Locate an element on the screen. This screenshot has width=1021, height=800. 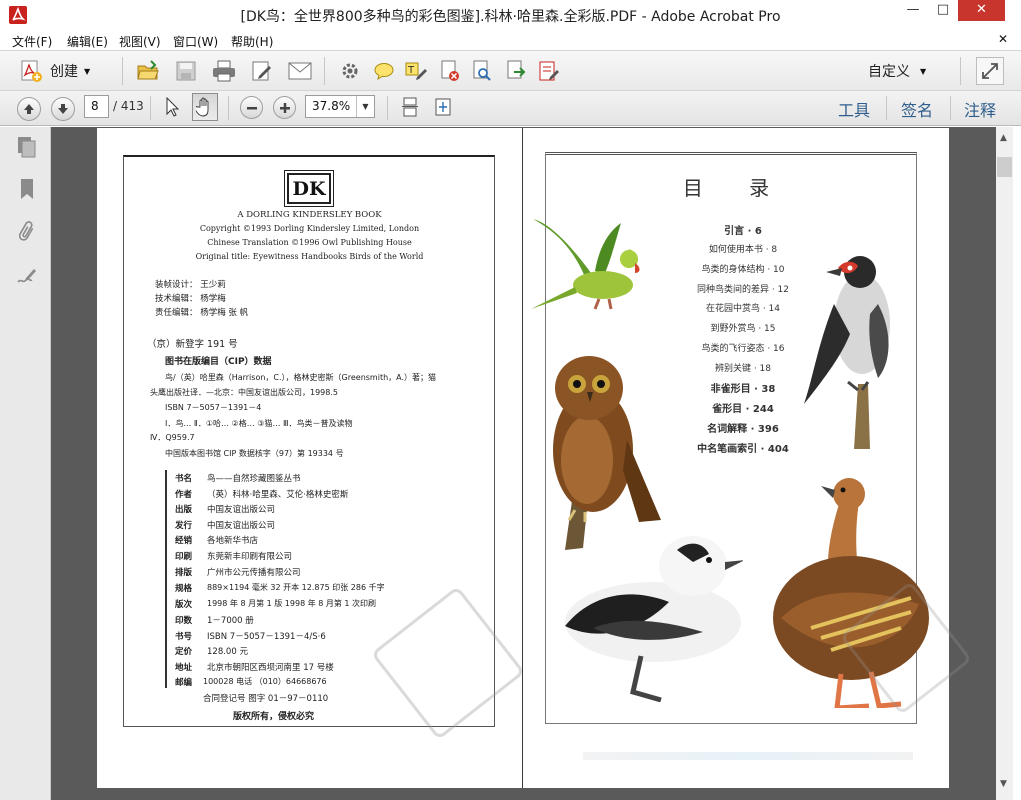
colophon-value: （英）科林·哈里森、艾伦·格林史密斯 is located at coordinates (278, 495).